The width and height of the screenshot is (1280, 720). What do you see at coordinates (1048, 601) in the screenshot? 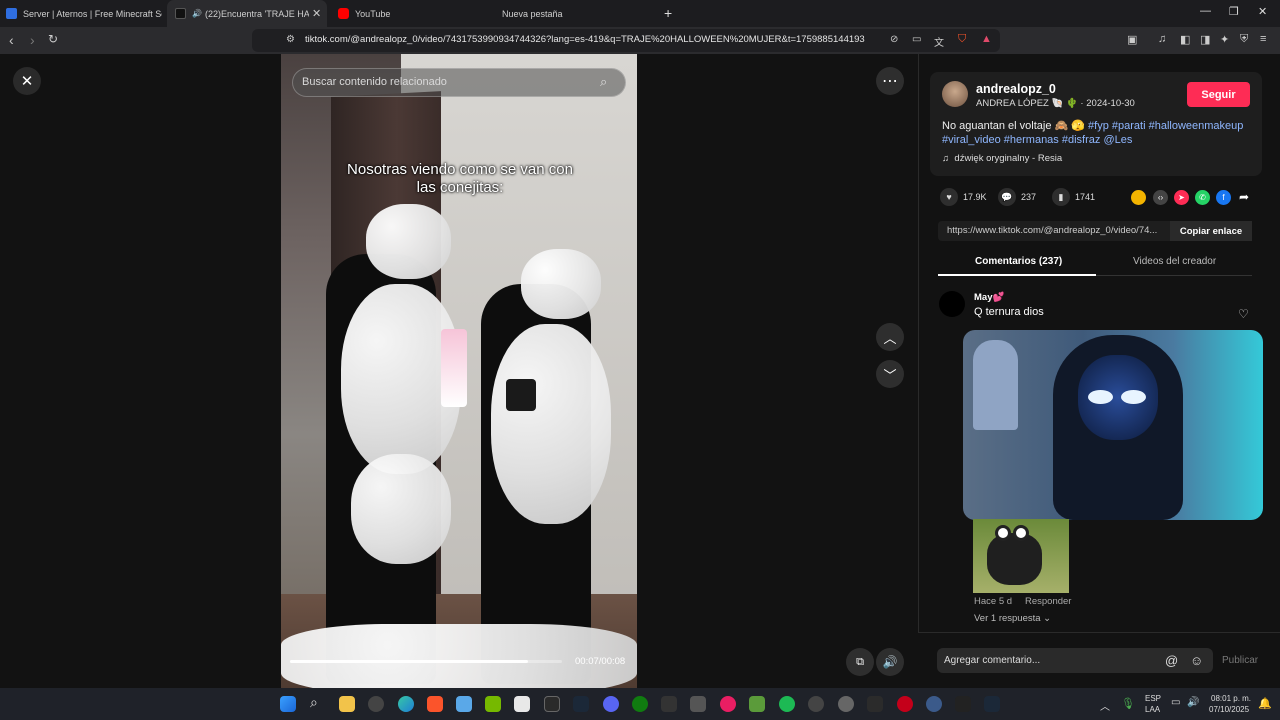
I see `reply-button: Responder` at bounding box center [1048, 601].